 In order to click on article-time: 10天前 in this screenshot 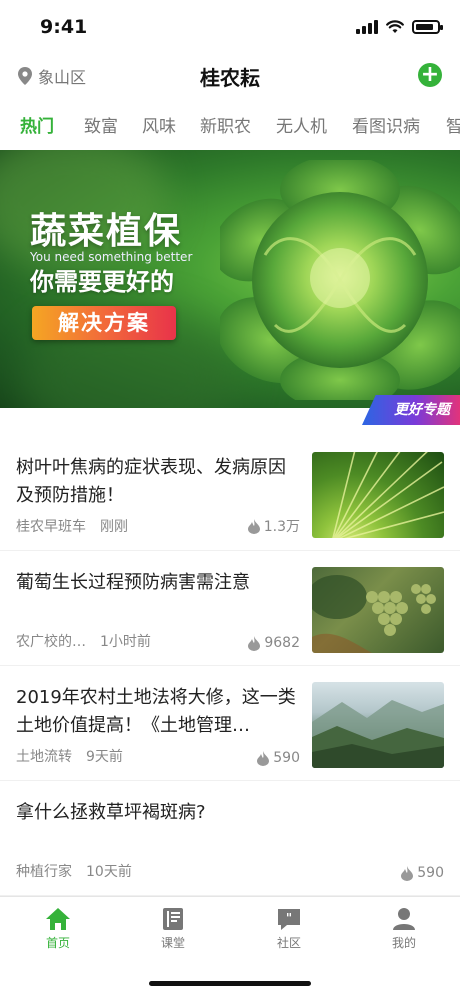, I will do `click(109, 872)`.